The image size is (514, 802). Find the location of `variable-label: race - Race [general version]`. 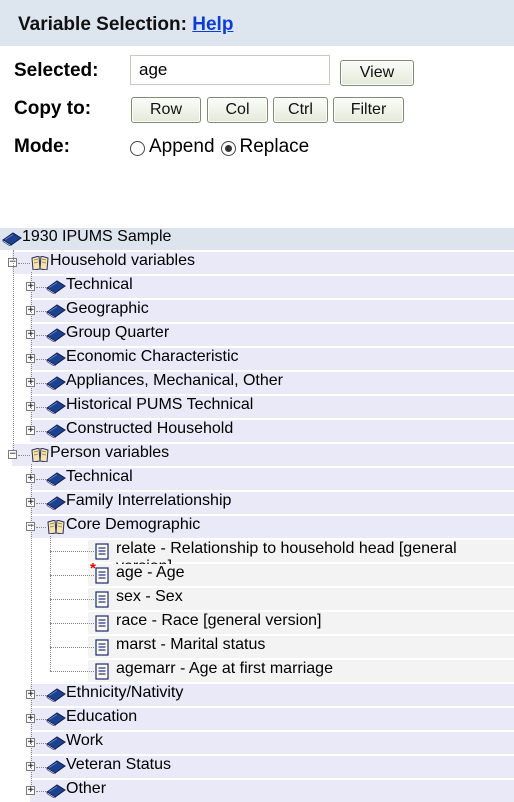

variable-label: race - Race [general version] is located at coordinates (218, 621).